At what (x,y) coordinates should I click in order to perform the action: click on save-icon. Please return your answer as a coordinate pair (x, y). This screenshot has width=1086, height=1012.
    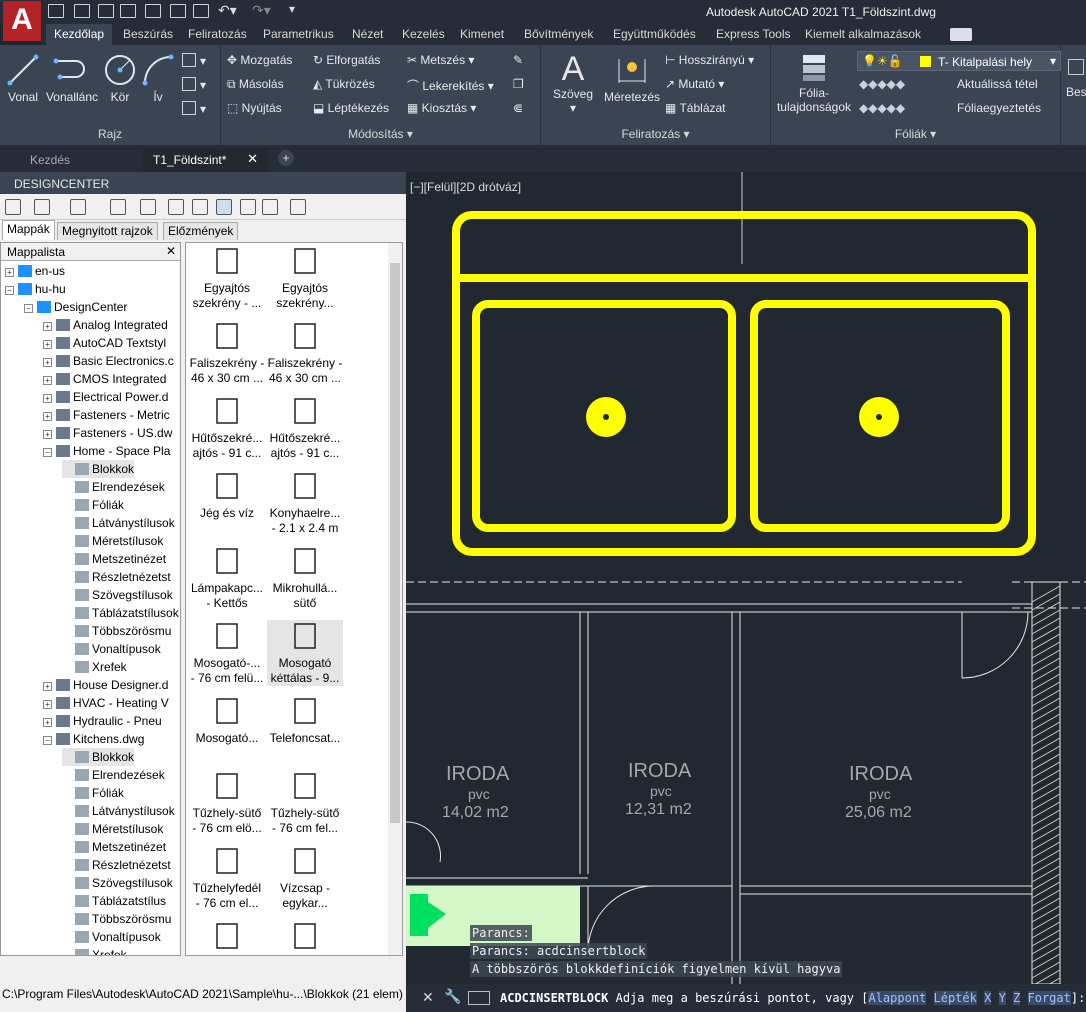
    Looking at the image, I should click on (106, 11).